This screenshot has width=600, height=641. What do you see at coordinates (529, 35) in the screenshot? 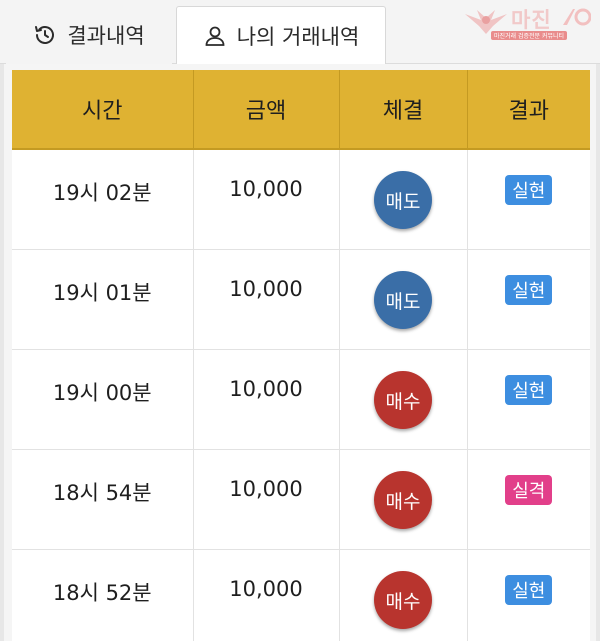
I see `logo-subtitle: 마진거래 검증전문 커뮤니티` at bounding box center [529, 35].